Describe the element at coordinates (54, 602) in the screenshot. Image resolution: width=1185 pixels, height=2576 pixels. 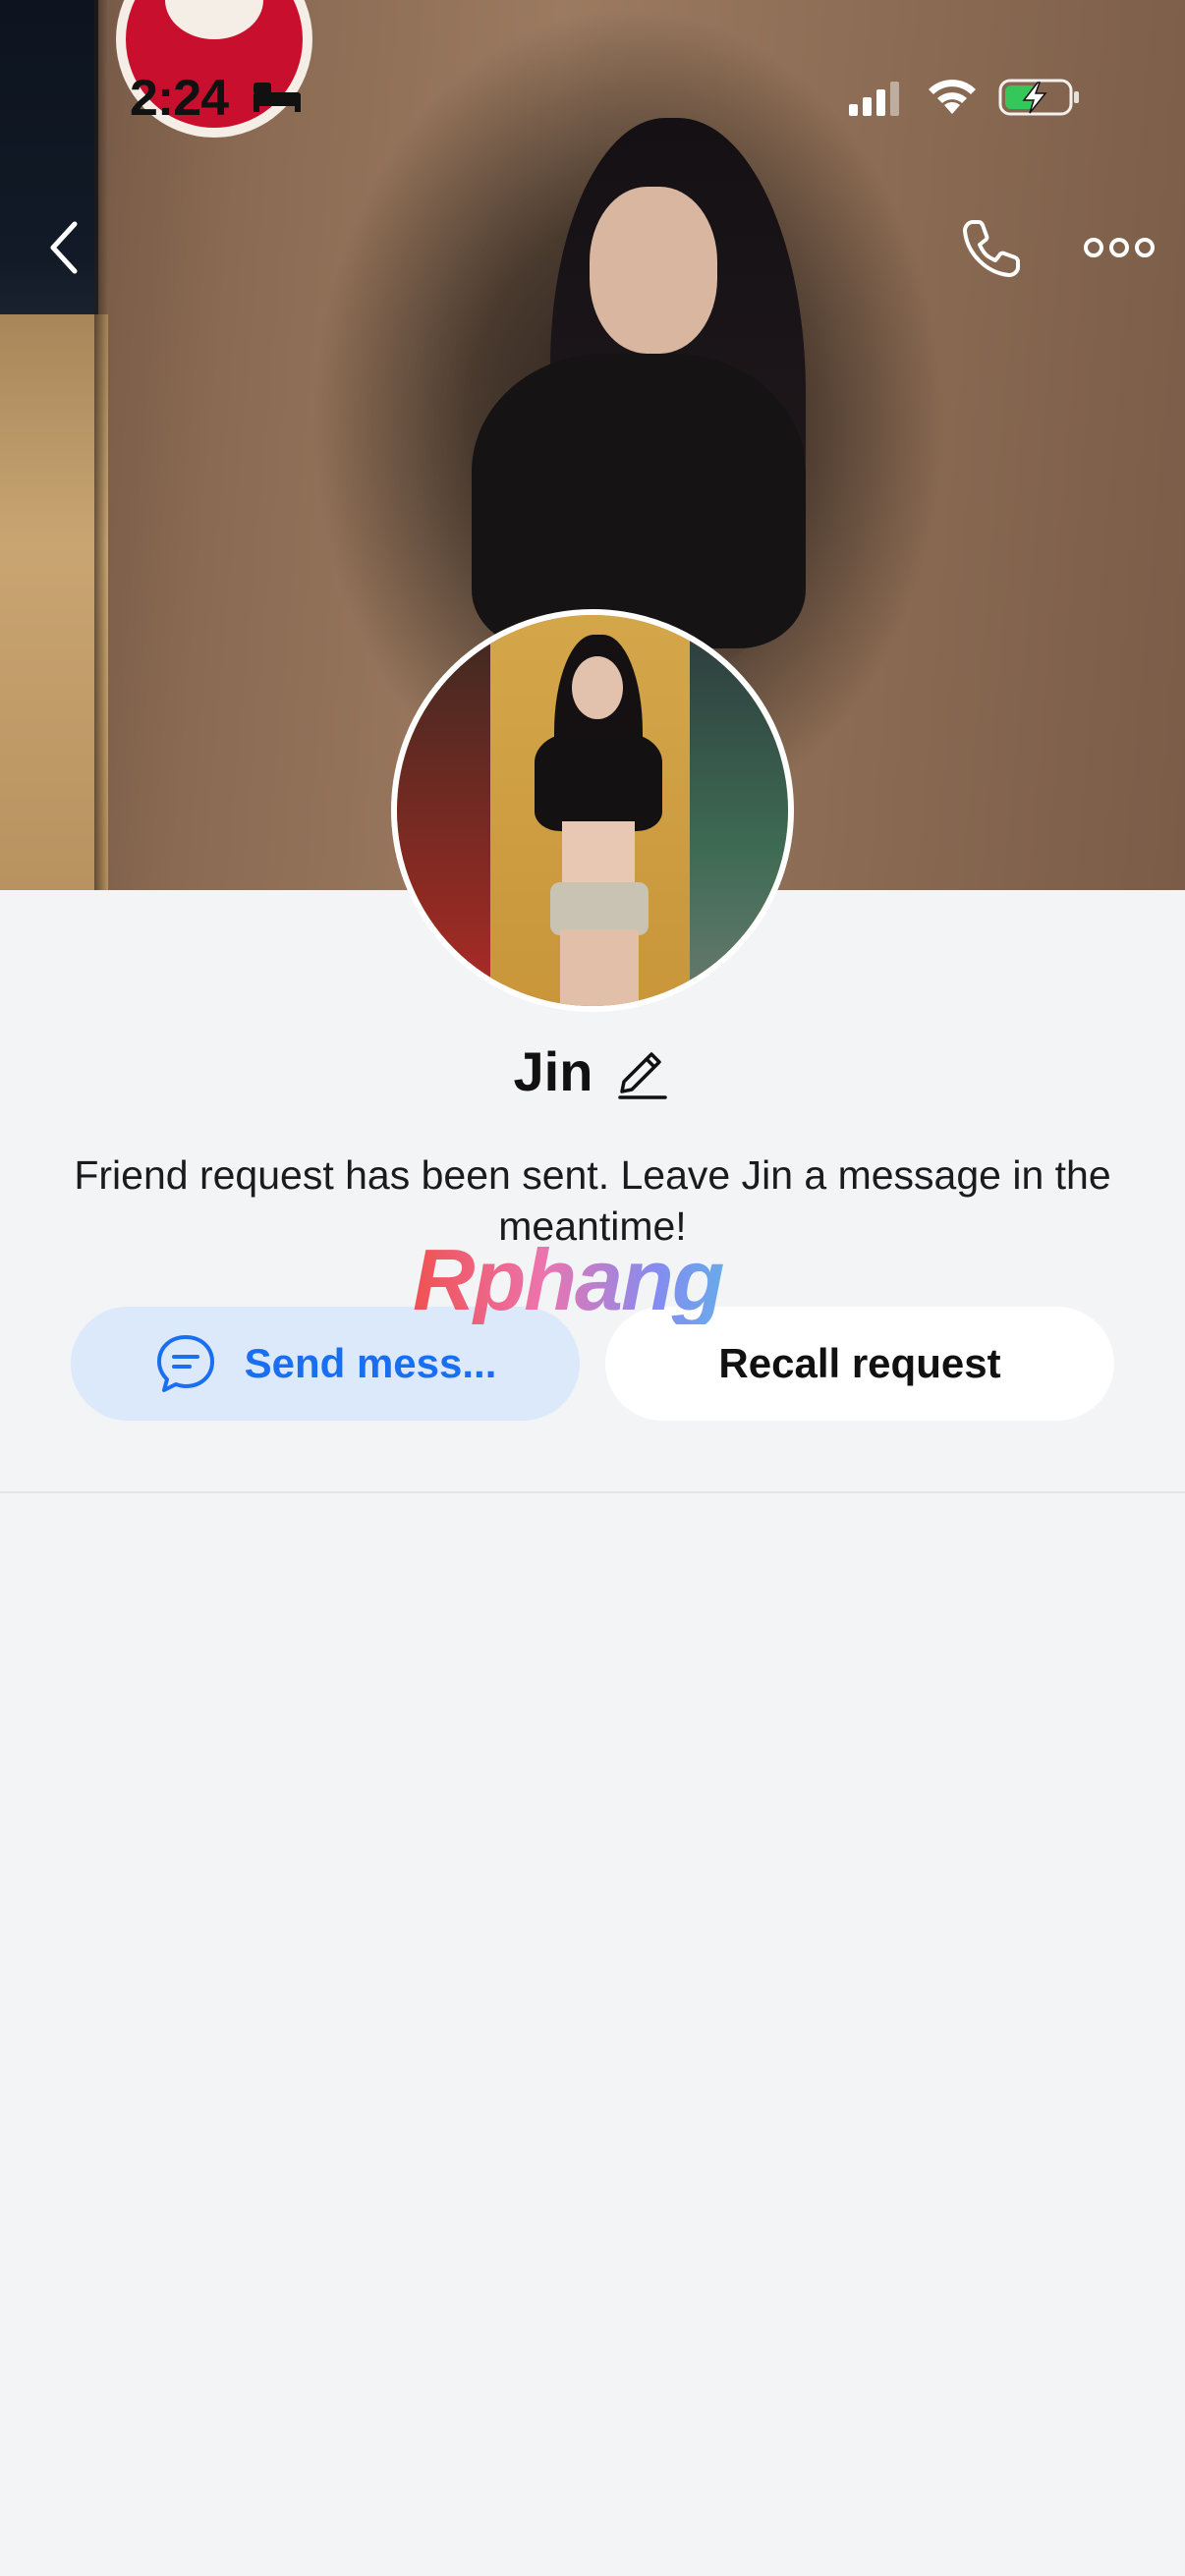
I see `cover-beach-sand` at that location.